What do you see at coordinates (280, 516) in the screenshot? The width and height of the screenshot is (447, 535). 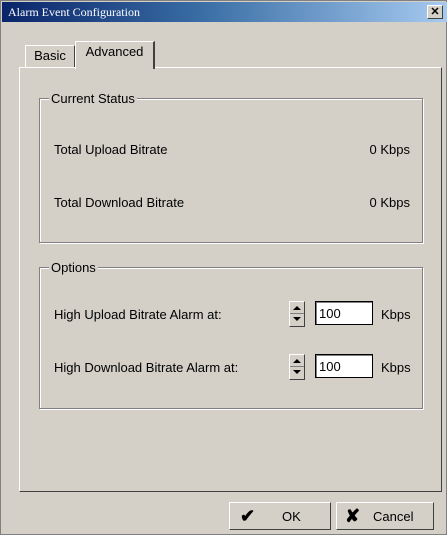 I see `ok-button: ✔ OK` at bounding box center [280, 516].